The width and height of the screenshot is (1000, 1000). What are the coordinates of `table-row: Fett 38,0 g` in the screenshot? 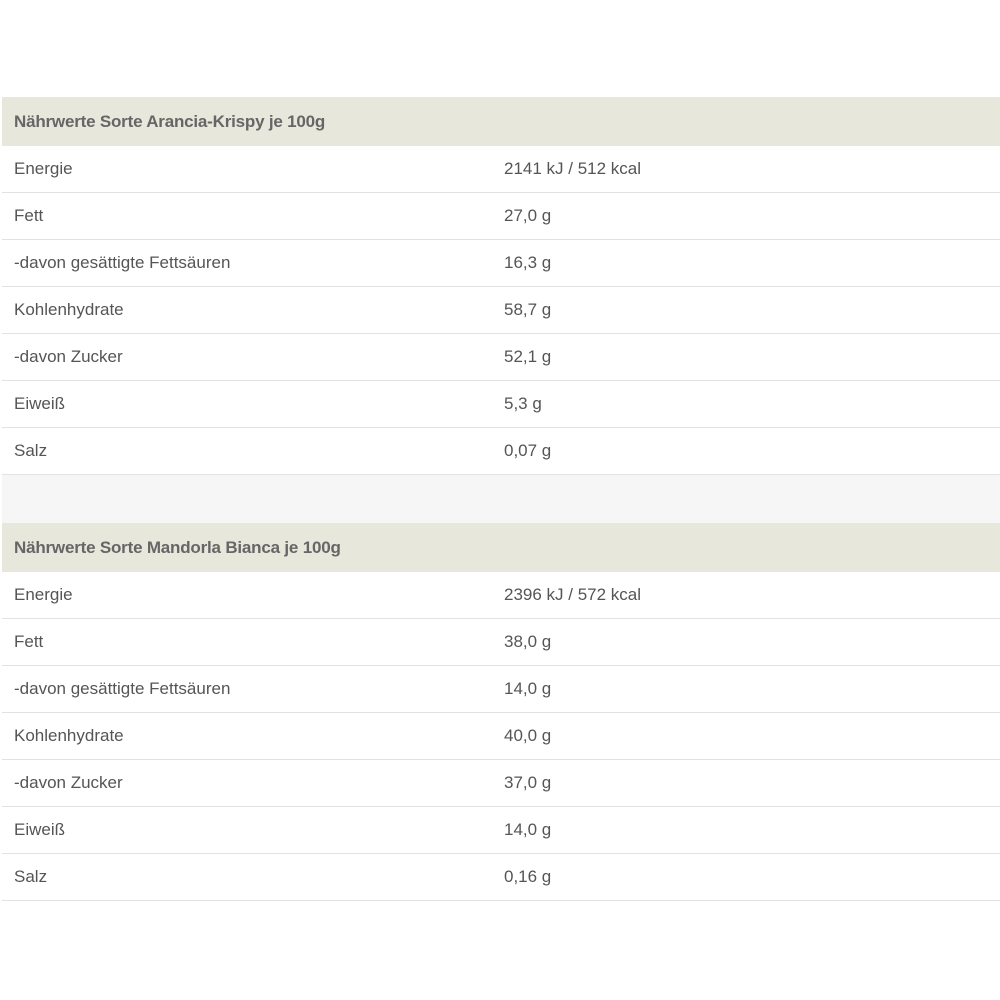 It's located at (501, 642).